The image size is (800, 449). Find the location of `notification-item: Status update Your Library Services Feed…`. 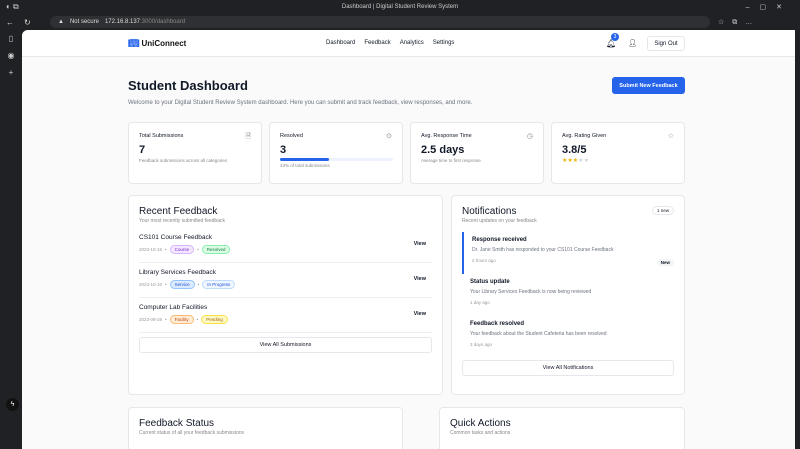

notification-item: Status update Your Library Services Feed… is located at coordinates (568, 295).